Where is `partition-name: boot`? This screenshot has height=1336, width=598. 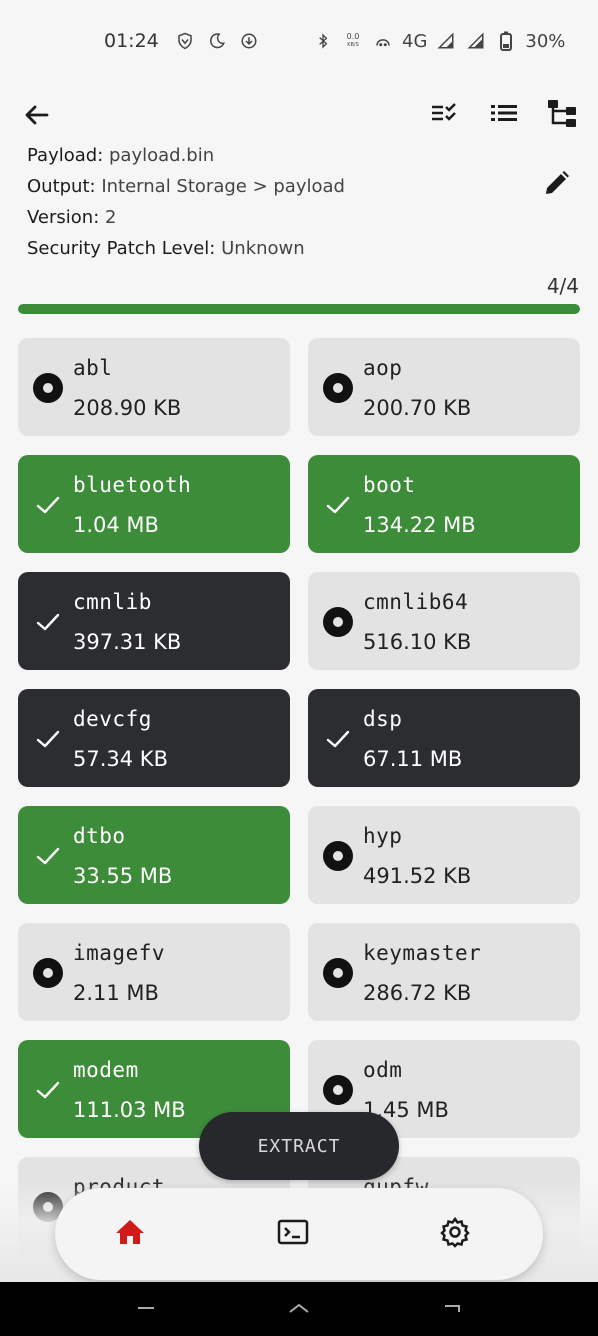
partition-name: boot is located at coordinates (389, 485).